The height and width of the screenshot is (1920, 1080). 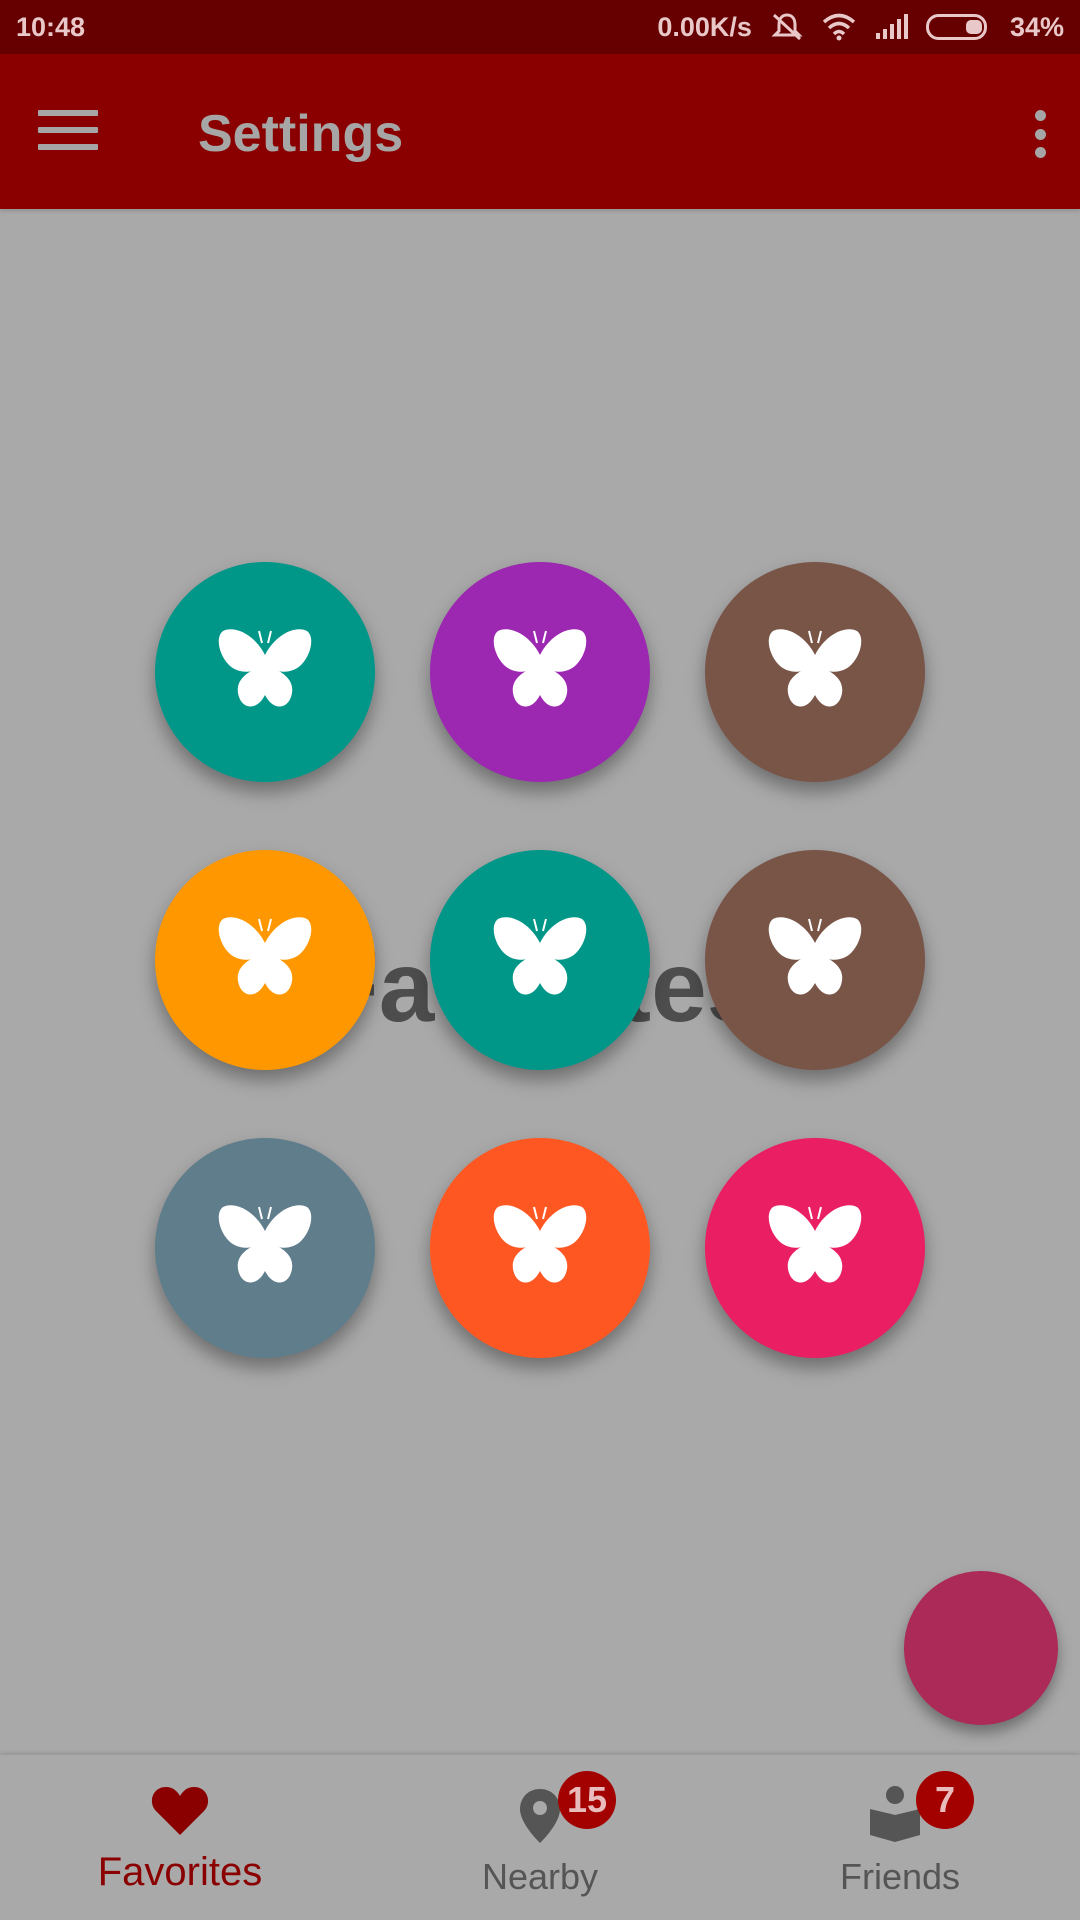 What do you see at coordinates (180, 1872) in the screenshot?
I see `nav-label-favorites: Favorites` at bounding box center [180, 1872].